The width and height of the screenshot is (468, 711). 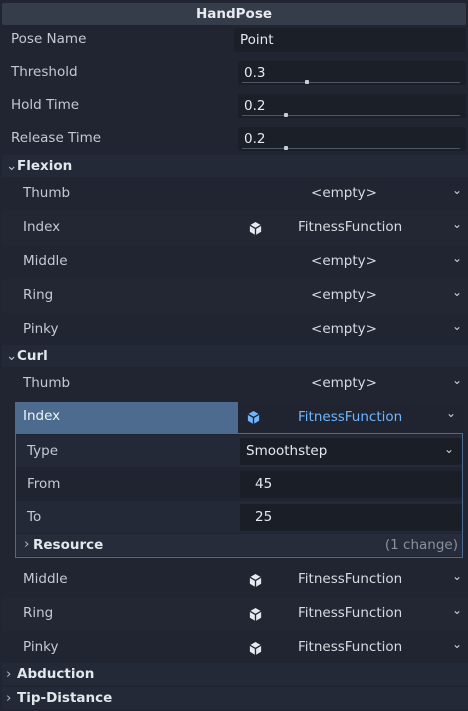 I want to click on threshold-value: 0.3, so click(x=255, y=73).